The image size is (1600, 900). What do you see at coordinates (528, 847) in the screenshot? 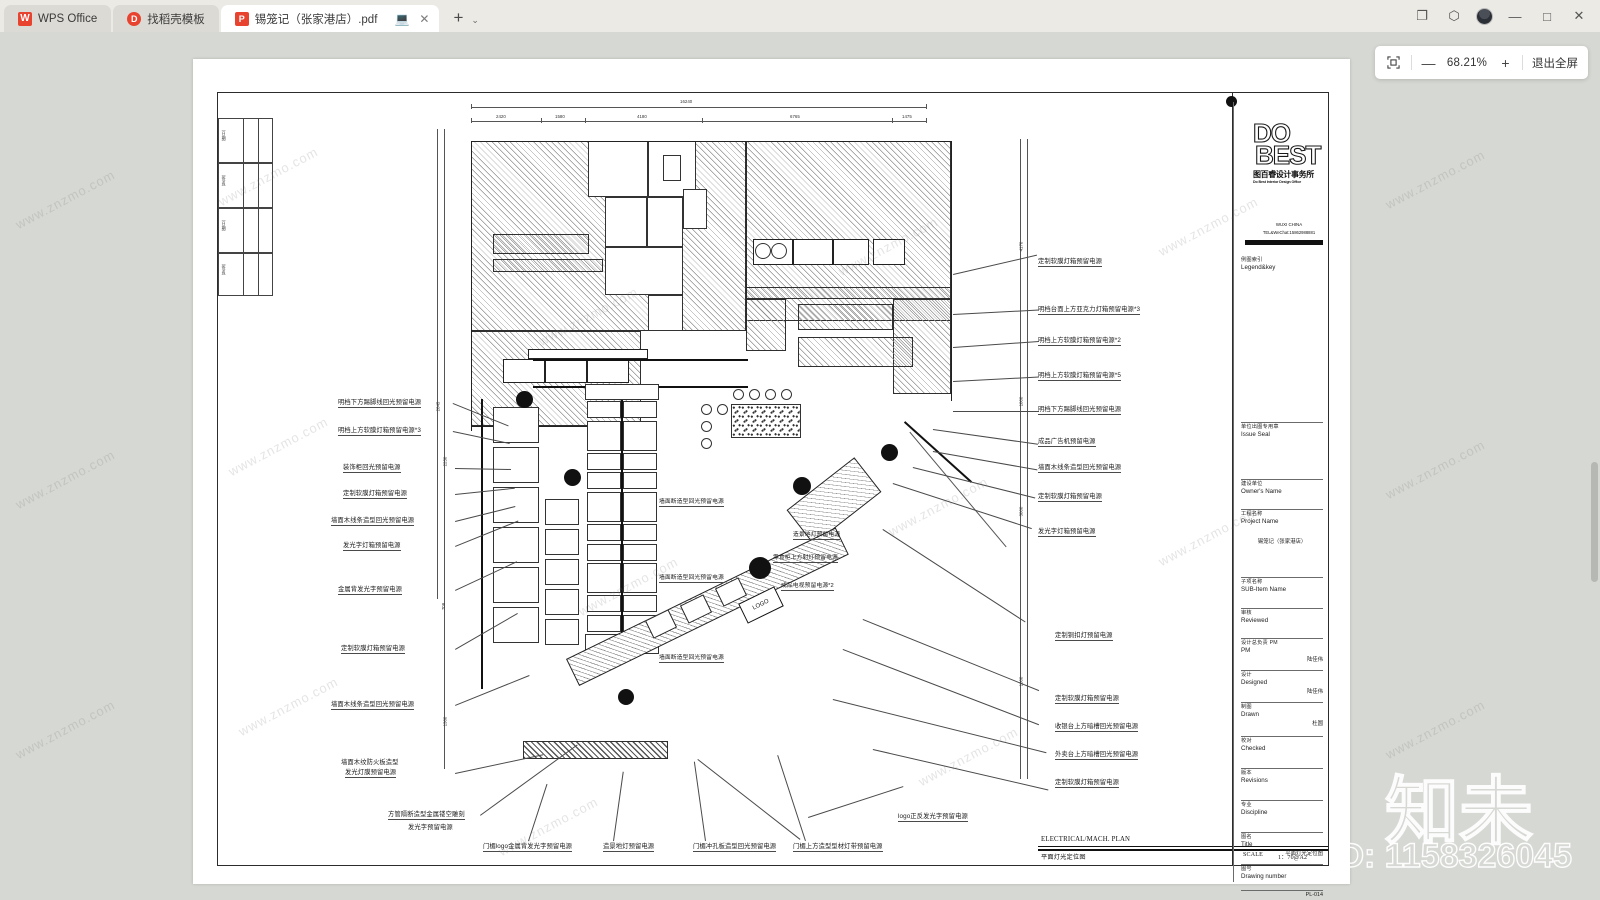
I see `annotation-label: 门楣logo金属背发光字预留电源` at bounding box center [528, 847].